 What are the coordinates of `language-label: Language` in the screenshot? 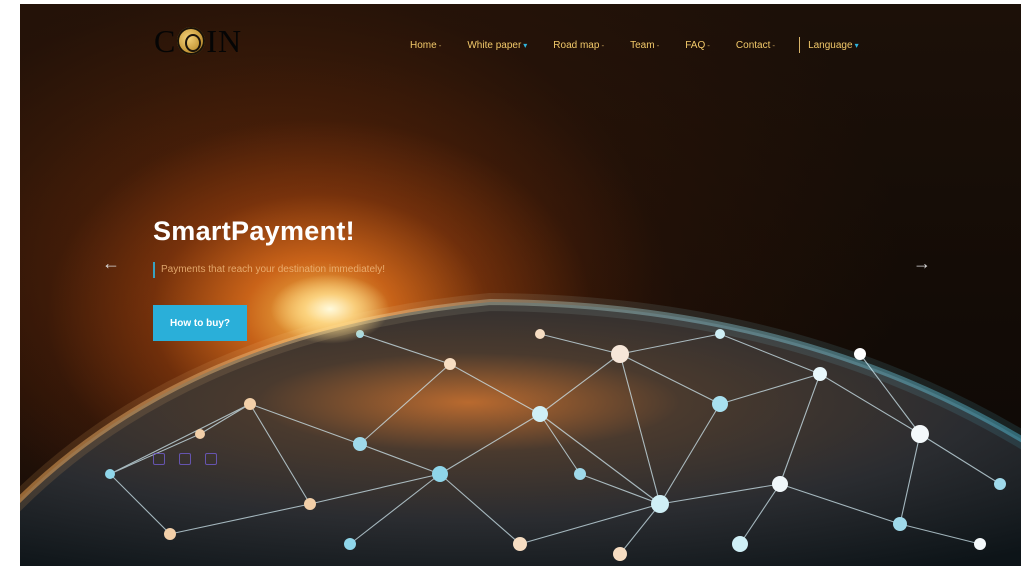 It's located at (830, 45).